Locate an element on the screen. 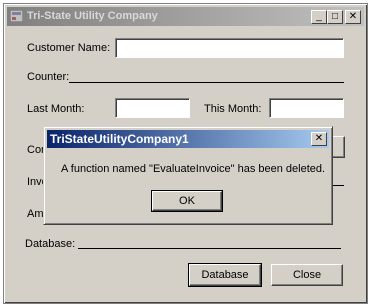 Image resolution: width=371 pixels, height=307 pixels. window-close-button: ✕ is located at coordinates (353, 17).